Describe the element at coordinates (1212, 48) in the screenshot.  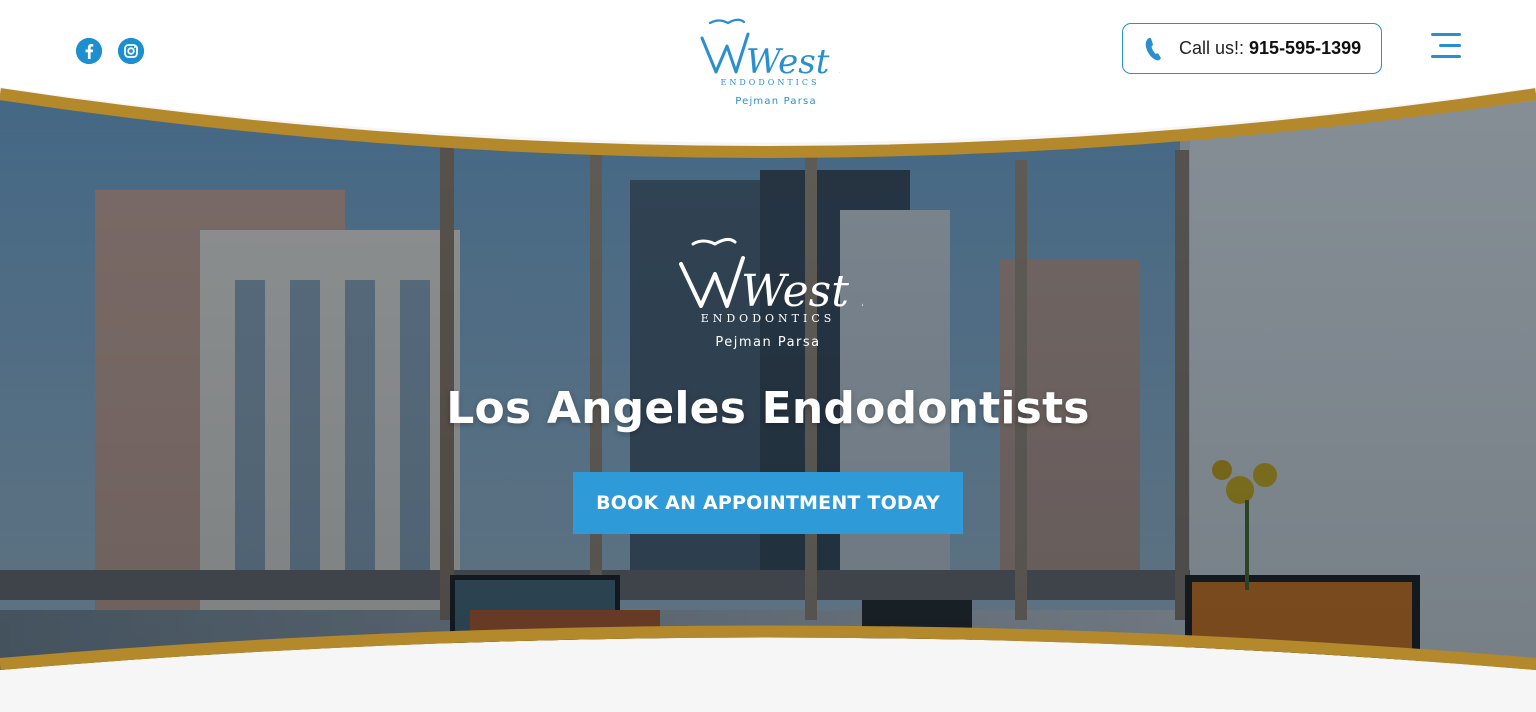
I see `call-label: Call us!:` at that location.